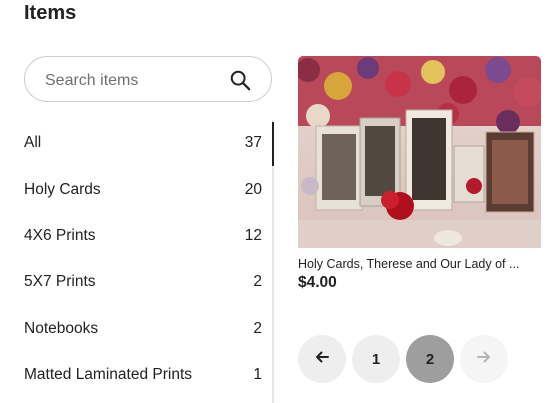 The image size is (558, 403). Describe the element at coordinates (143, 143) in the screenshot. I see `section-item-all: All 37` at that location.